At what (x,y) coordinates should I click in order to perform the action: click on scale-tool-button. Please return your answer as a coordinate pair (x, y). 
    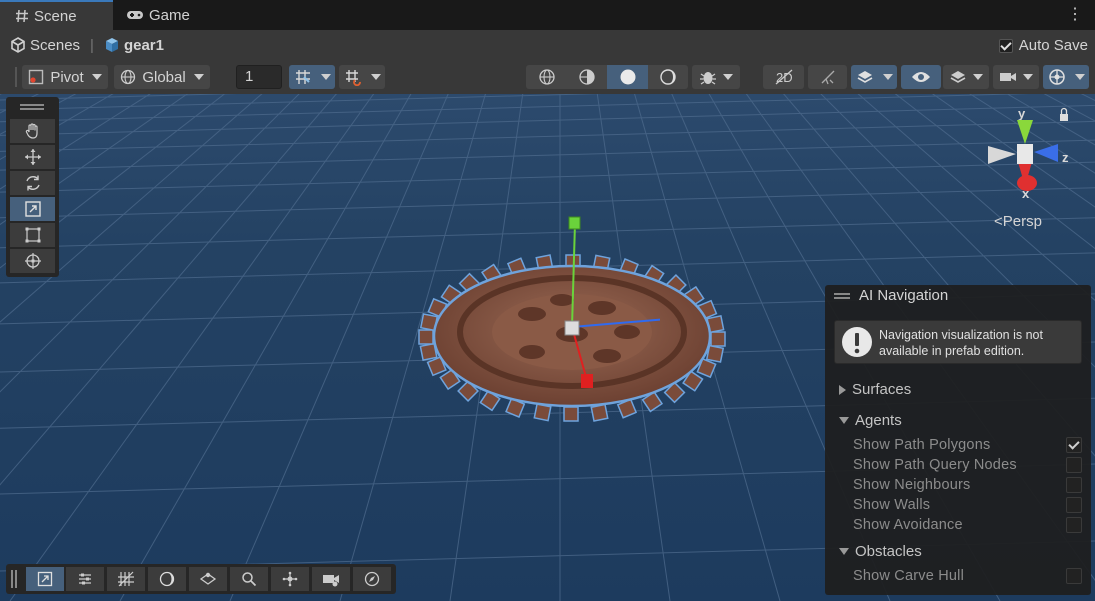
    Looking at the image, I should click on (32, 209).